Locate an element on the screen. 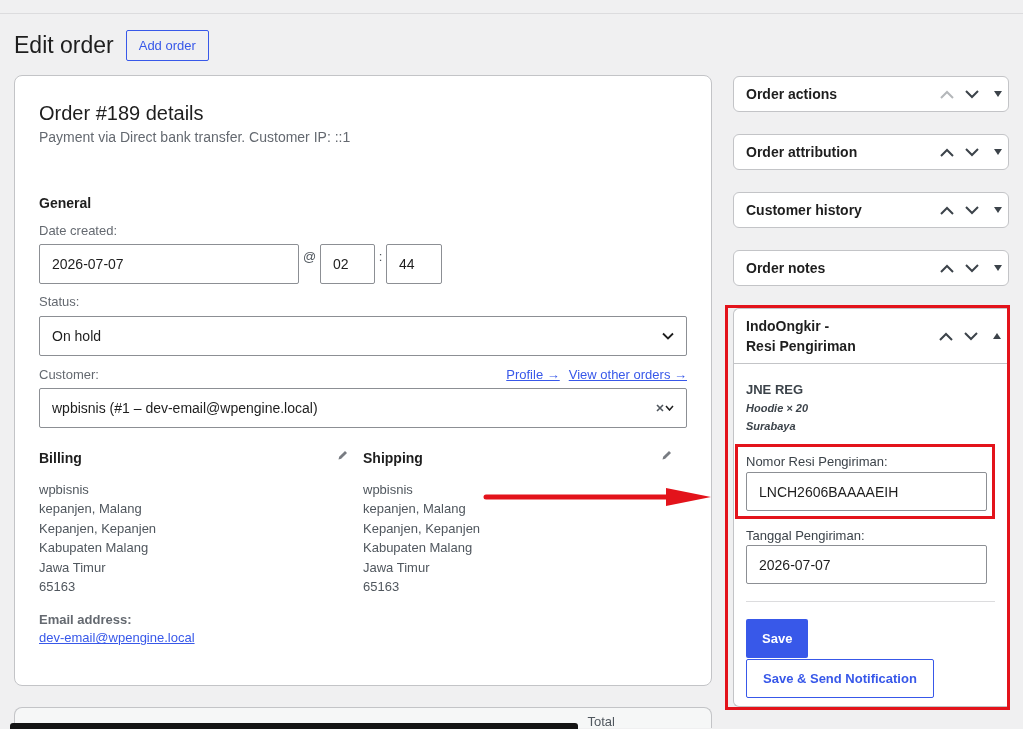 The image size is (1023, 729). text-field: LNCH2606BAAAAEIH is located at coordinates (866, 491).